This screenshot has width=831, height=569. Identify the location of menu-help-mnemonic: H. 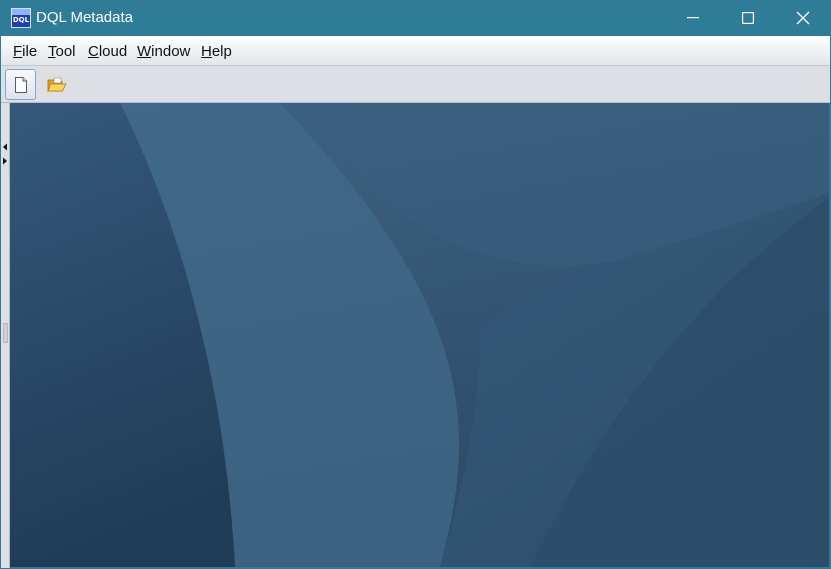
(206, 51).